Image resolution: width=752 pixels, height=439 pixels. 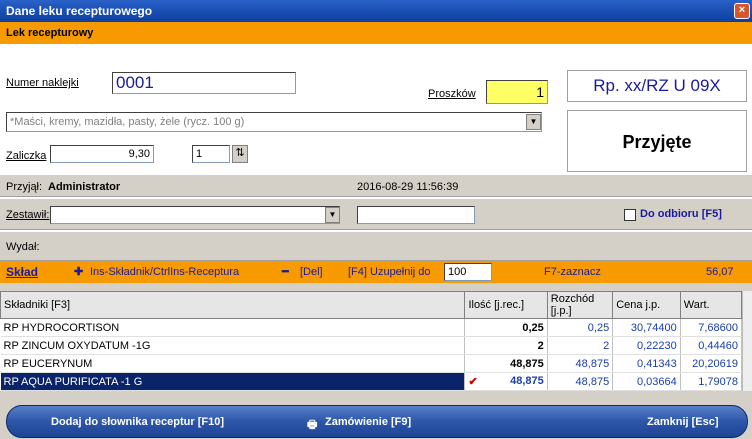 I want to click on cell-wart: 1,79078, so click(x=711, y=381).